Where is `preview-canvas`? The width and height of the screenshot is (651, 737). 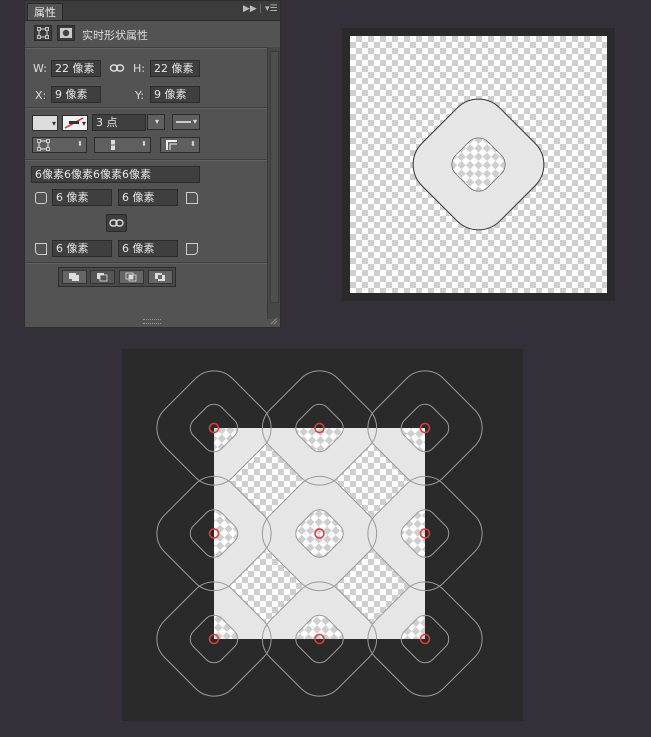
preview-canvas is located at coordinates (478, 164).